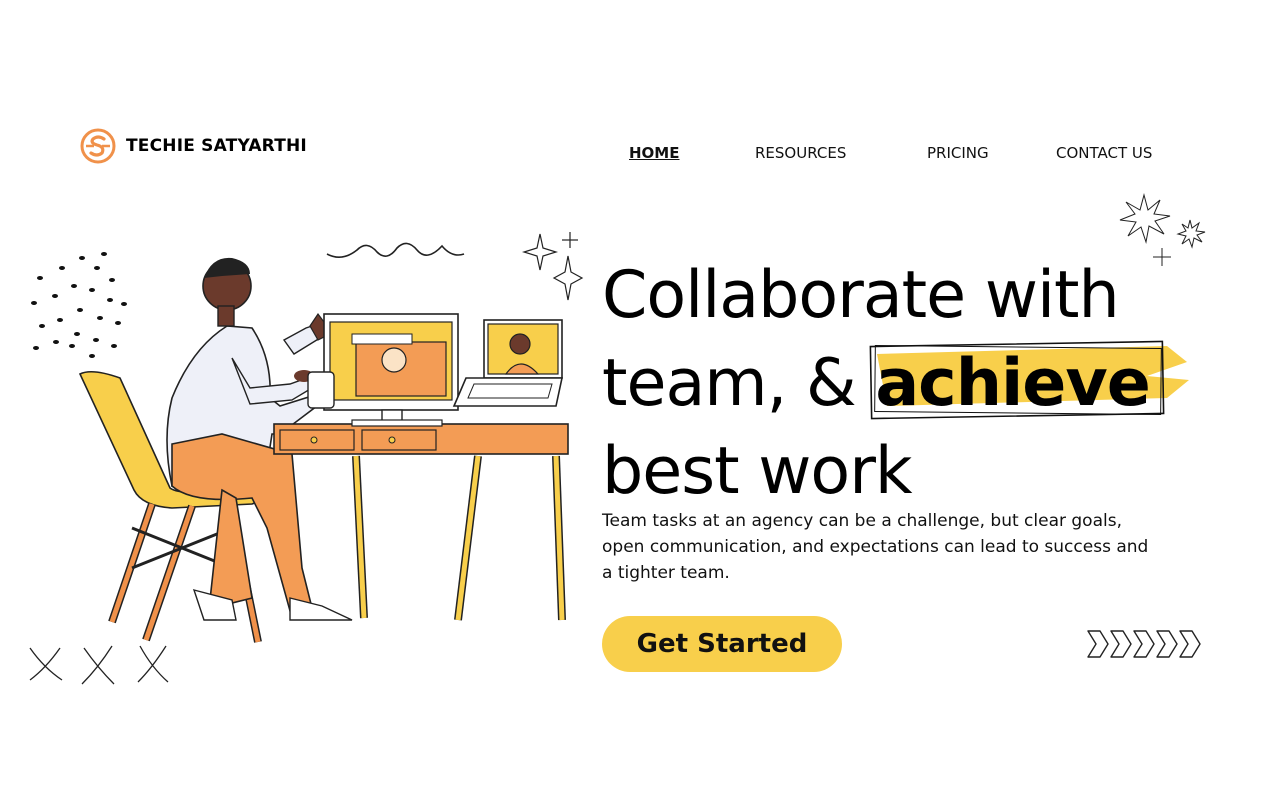 The height and width of the screenshot is (800, 1280). I want to click on nav-item-resources: RESOURCES, so click(800, 153).